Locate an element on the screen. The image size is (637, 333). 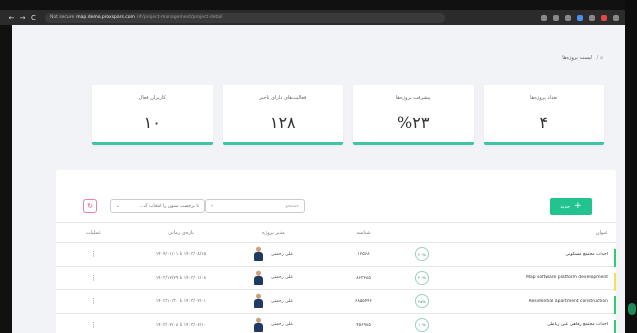
stat-value: ۴ is located at coordinates (544, 122).